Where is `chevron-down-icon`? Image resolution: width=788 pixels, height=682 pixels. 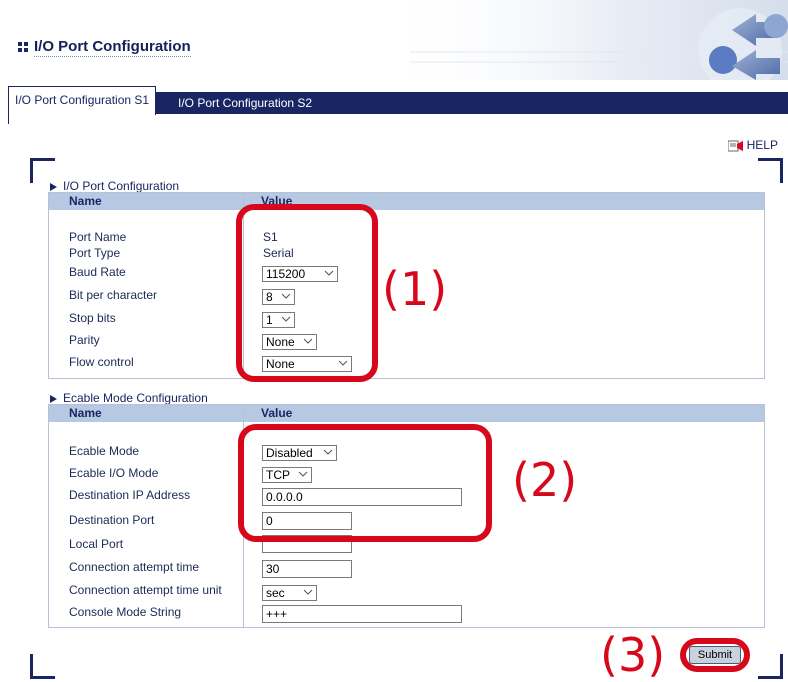 chevron-down-icon is located at coordinates (308, 592).